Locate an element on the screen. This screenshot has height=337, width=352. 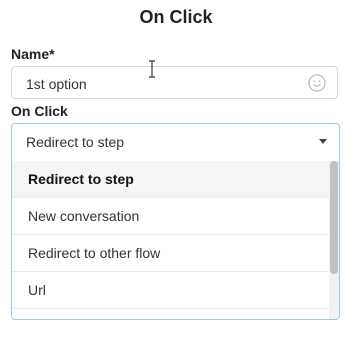
caret-down-icon is located at coordinates (323, 141).